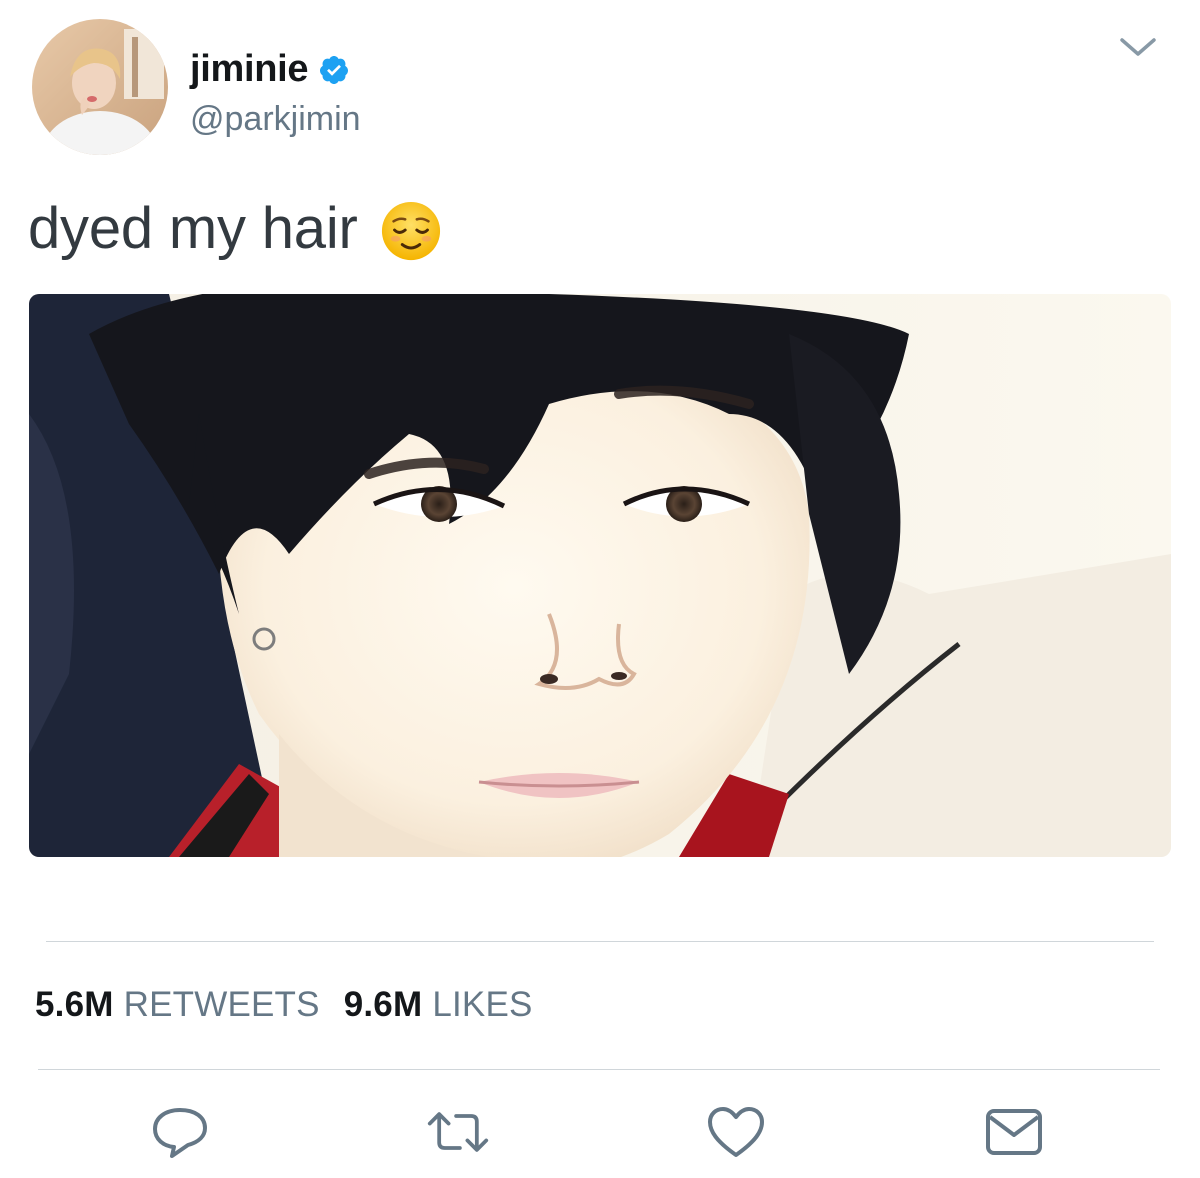  I want to click on like-icon, so click(736, 1132).